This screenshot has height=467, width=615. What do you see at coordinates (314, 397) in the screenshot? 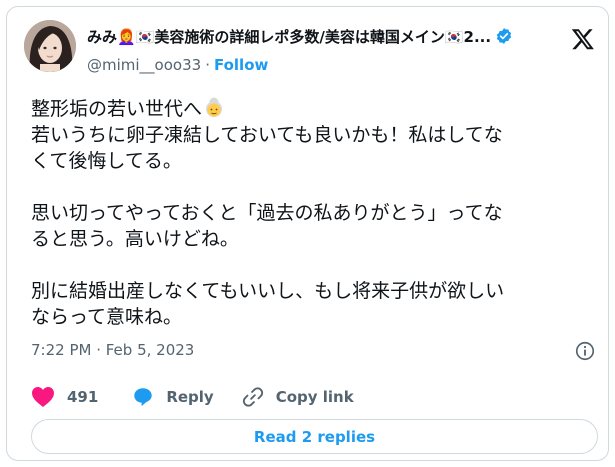
I see `copy-link-label: Copy link` at bounding box center [314, 397].